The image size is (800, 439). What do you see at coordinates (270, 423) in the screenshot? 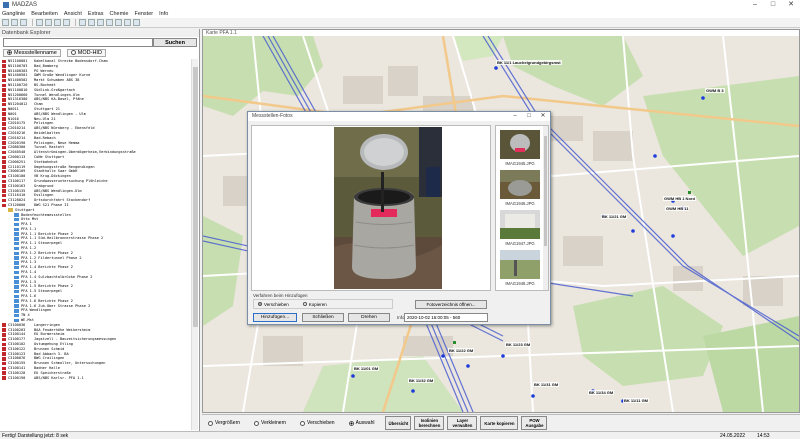
I see `radio-zoom-out: Verkleinern` at bounding box center [270, 423].